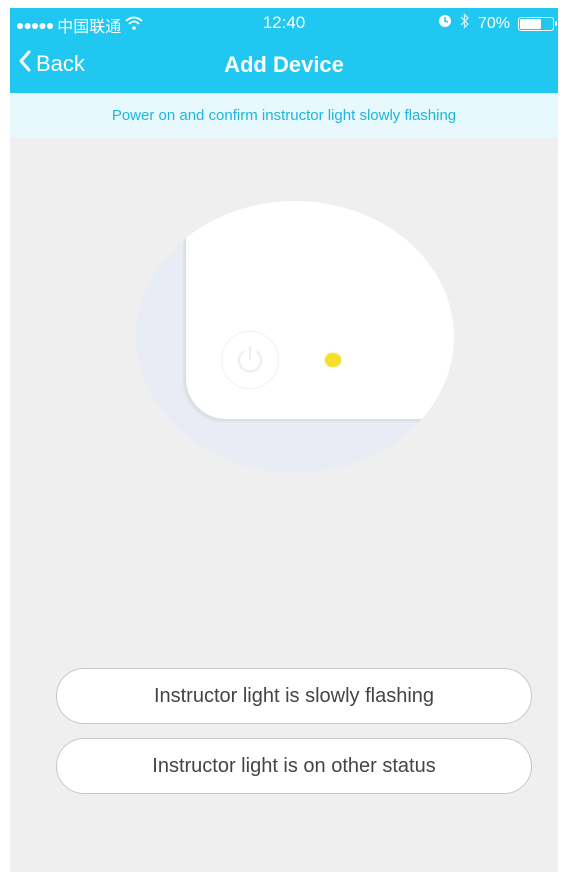  Describe the element at coordinates (294, 766) in the screenshot. I see `light-other-status-button: Instructor light is on other status` at that location.